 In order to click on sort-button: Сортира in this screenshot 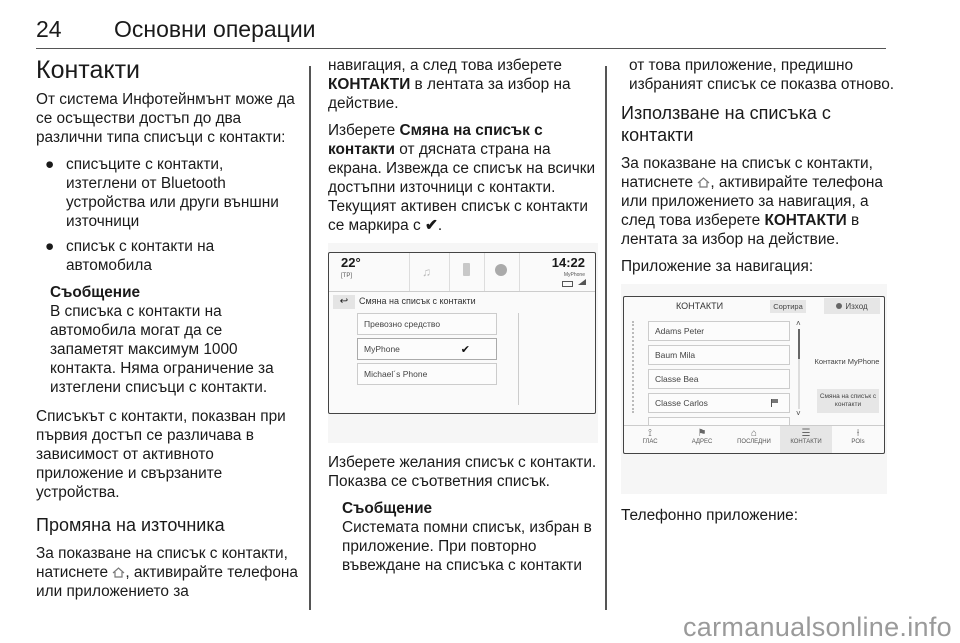, I will do `click(788, 306)`.